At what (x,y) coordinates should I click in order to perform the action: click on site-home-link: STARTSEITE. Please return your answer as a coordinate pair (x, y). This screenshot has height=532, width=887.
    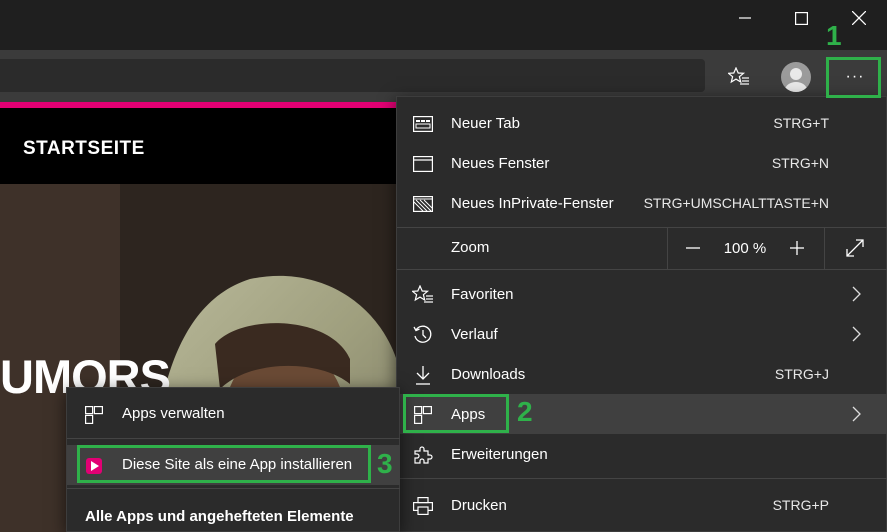
    Looking at the image, I should click on (84, 149).